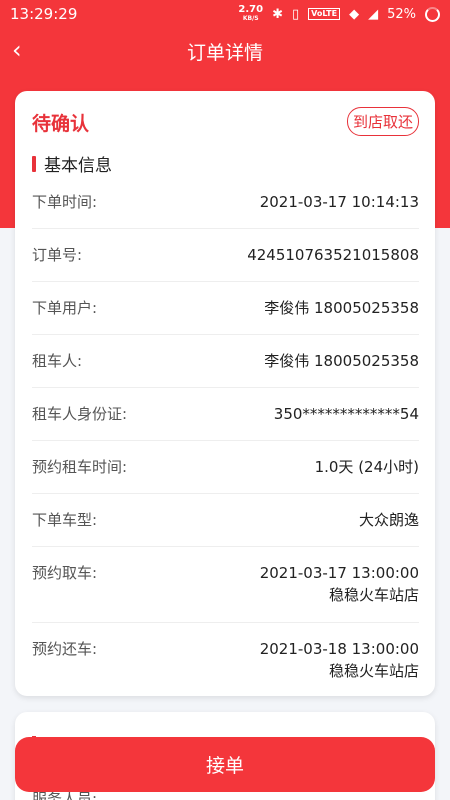 The image size is (450, 800). I want to click on info-row-car-model: 下单车型: 大众朗逸, so click(225, 520).